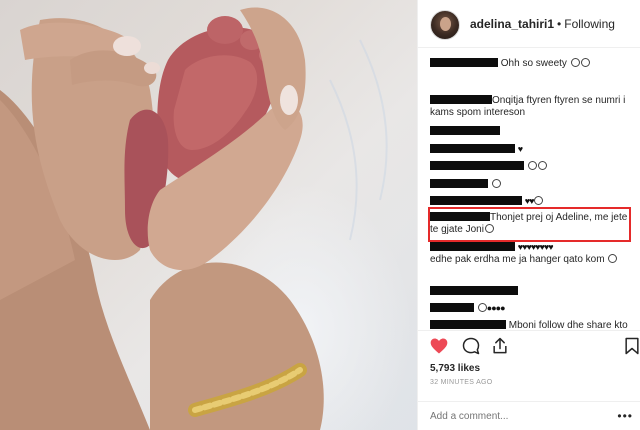 The image size is (640, 430). I want to click on kiss-emoji-icon: ●●●●, so click(496, 308).